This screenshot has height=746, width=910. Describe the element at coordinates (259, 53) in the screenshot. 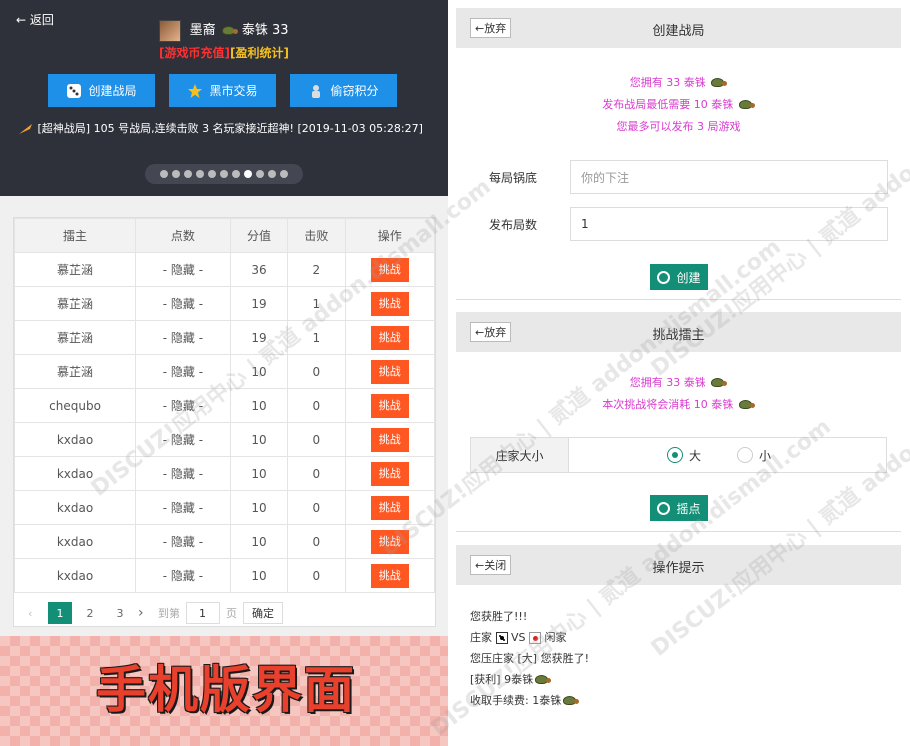

I see `stats-link: [盈利统计]` at that location.